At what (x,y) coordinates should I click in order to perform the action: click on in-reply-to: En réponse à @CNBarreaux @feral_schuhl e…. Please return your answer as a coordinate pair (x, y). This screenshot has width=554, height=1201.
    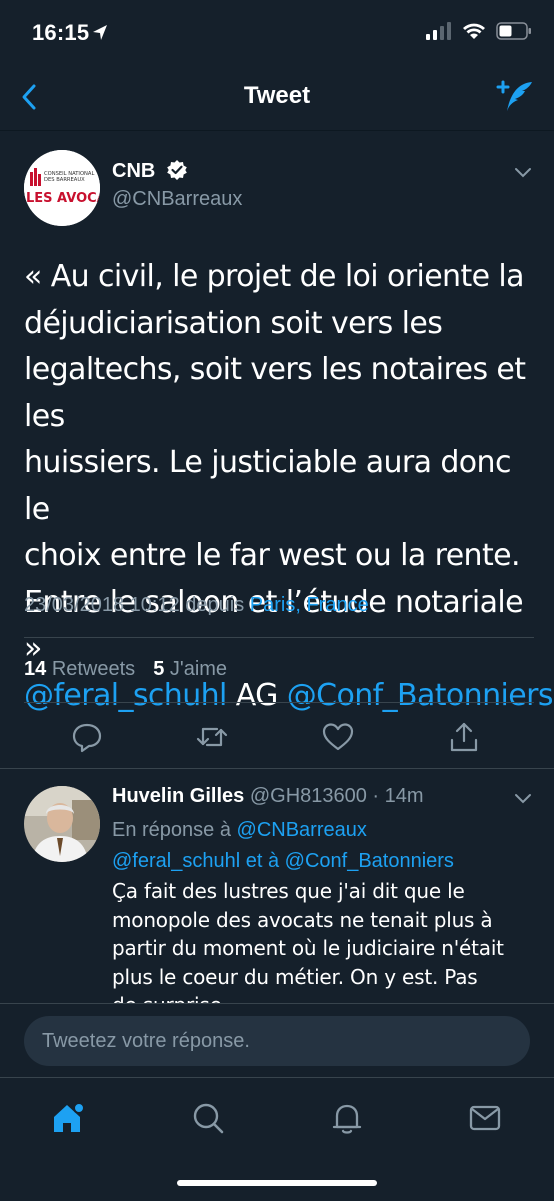
    Looking at the image, I should click on (322, 846).